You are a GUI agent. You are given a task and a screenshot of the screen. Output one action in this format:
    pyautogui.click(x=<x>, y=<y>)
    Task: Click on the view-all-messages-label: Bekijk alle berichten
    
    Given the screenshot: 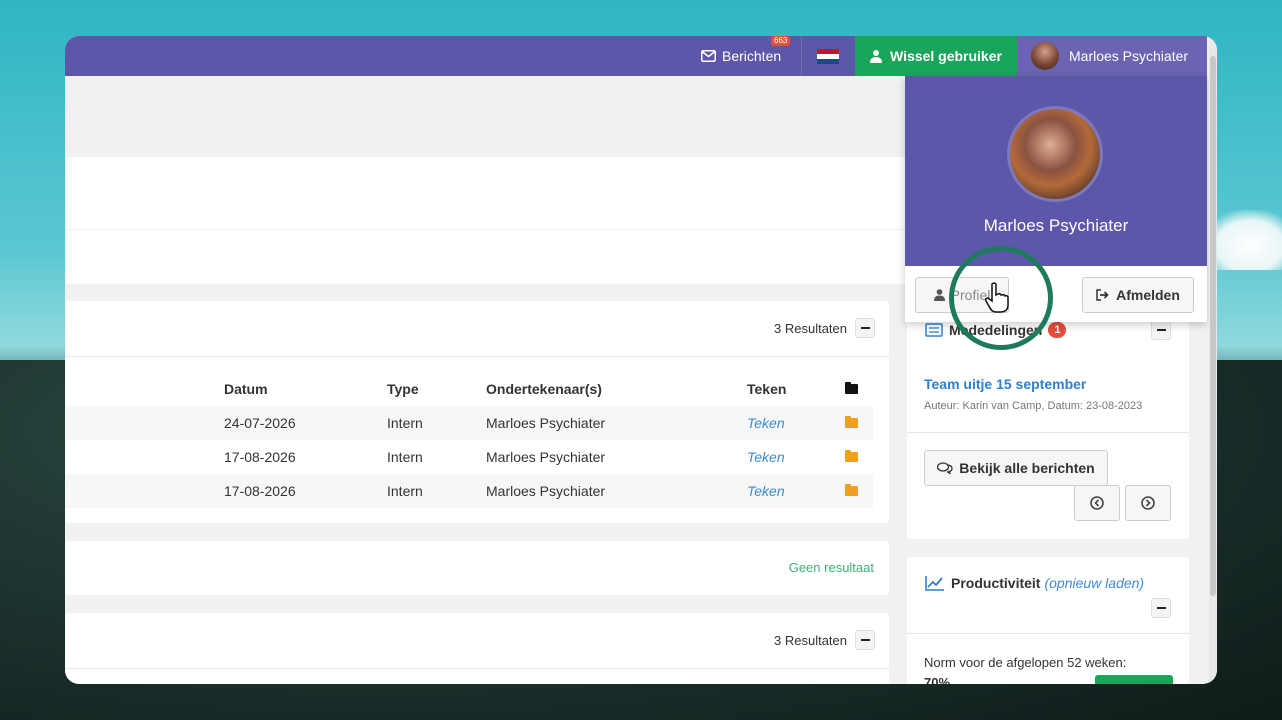 What is the action you would take?
    pyautogui.click(x=1027, y=468)
    